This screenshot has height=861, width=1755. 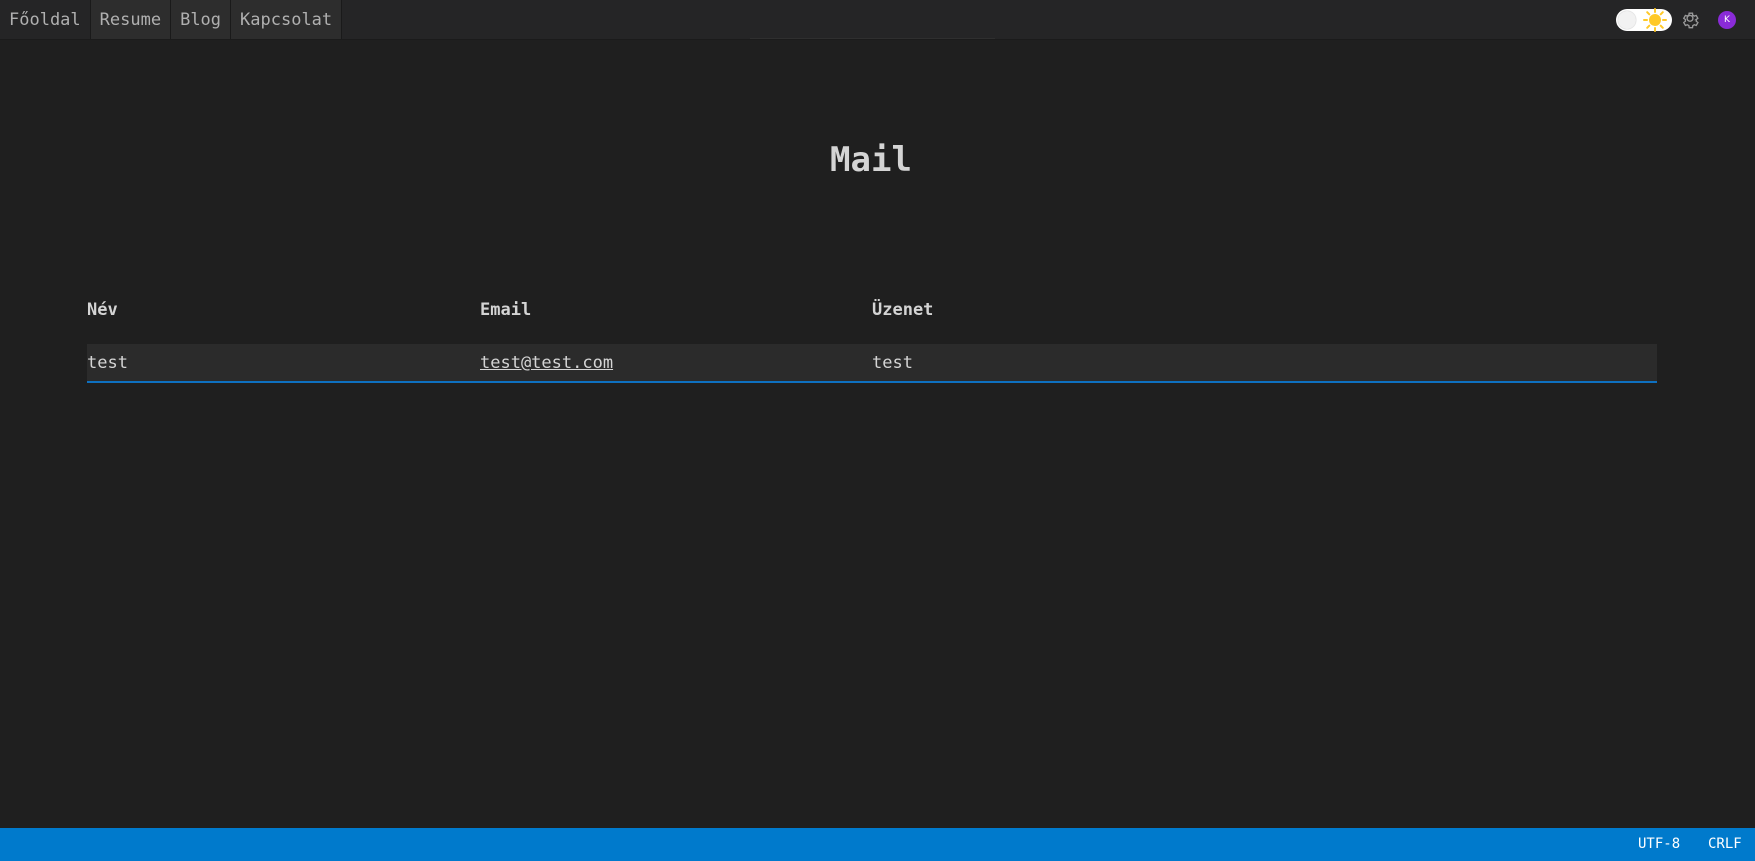 What do you see at coordinates (877, 844) in the screenshot?
I see `status-bar: UTF-8 CRLF` at bounding box center [877, 844].